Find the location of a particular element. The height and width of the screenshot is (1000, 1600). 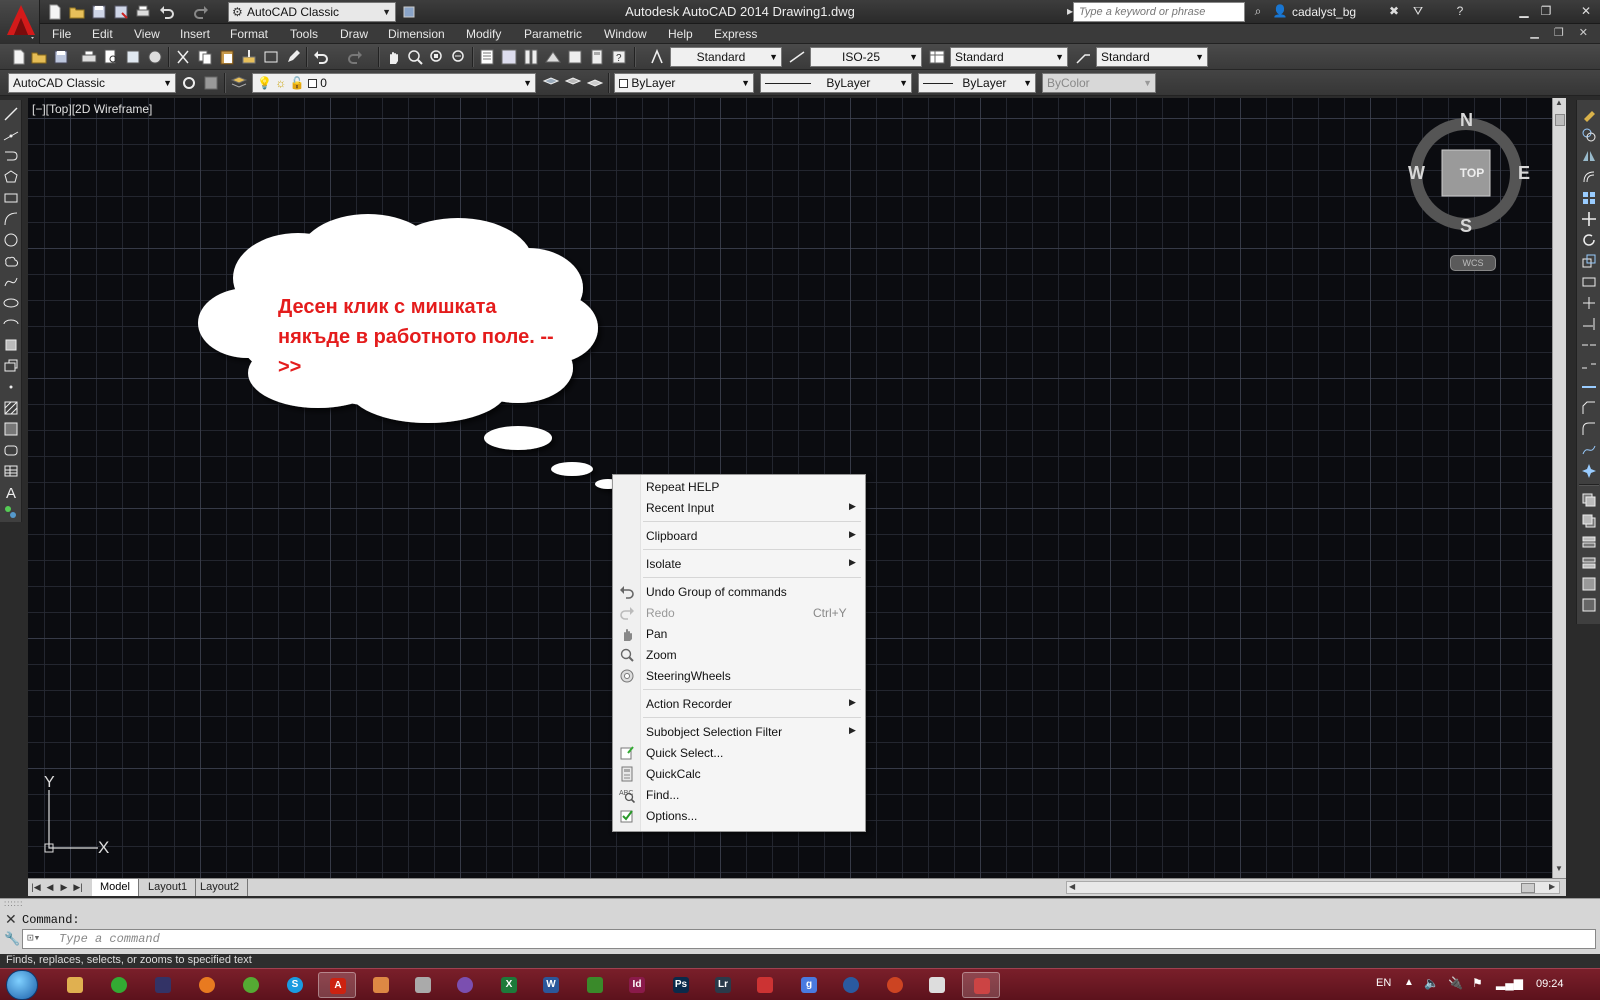

taskbar-lightroom: Lr is located at coordinates (723, 985).